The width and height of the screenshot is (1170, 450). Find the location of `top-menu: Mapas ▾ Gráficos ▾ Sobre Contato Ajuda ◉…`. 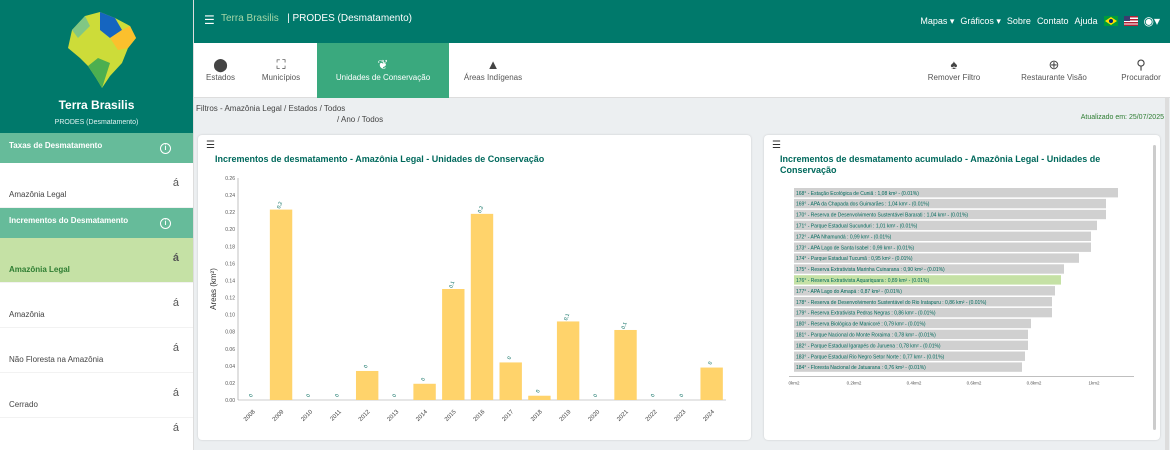

top-menu: Mapas ▾ Gráficos ▾ Sobre Contato Ajuda ◉… is located at coordinates (1040, 21).